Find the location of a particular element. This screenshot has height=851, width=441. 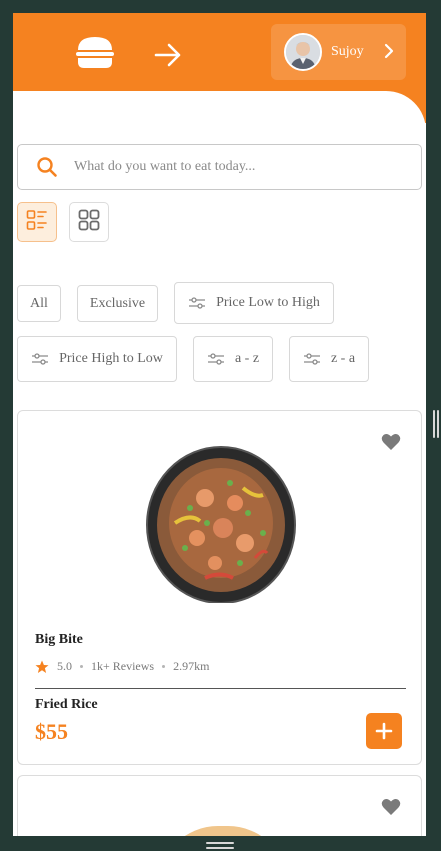

burger-icon is located at coordinates (95, 53).